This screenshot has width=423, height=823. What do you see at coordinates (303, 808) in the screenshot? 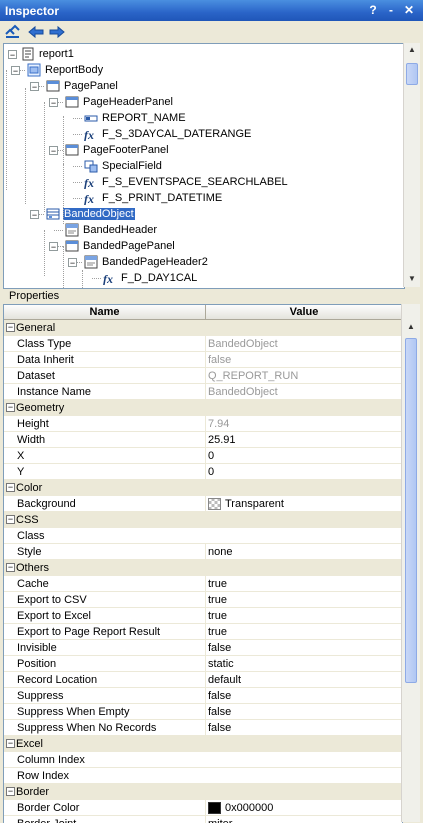
I see `property-value: 0x000000` at bounding box center [303, 808].